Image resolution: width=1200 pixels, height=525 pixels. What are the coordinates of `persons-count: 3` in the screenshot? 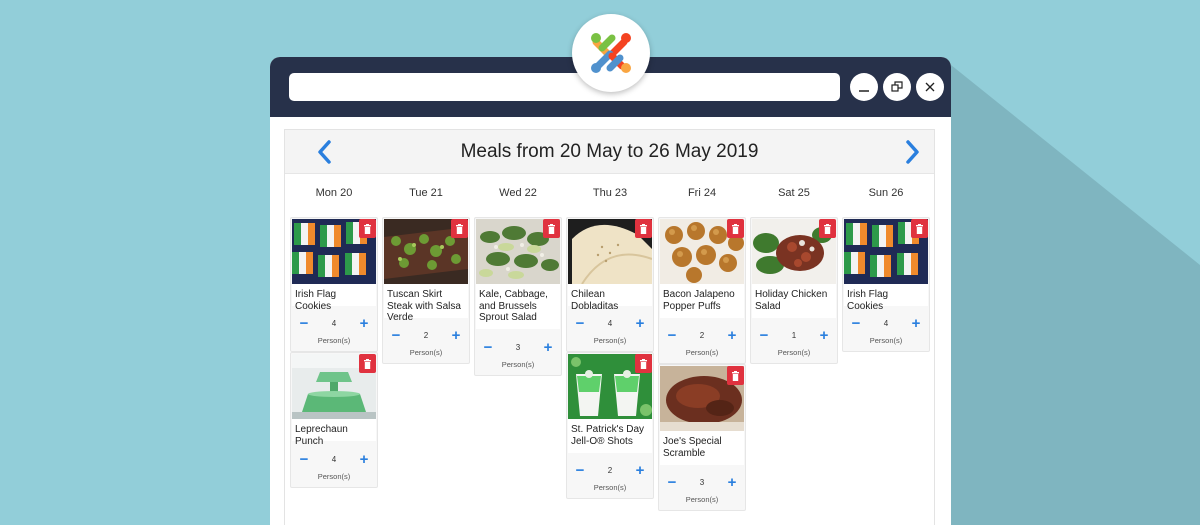 It's located at (702, 482).